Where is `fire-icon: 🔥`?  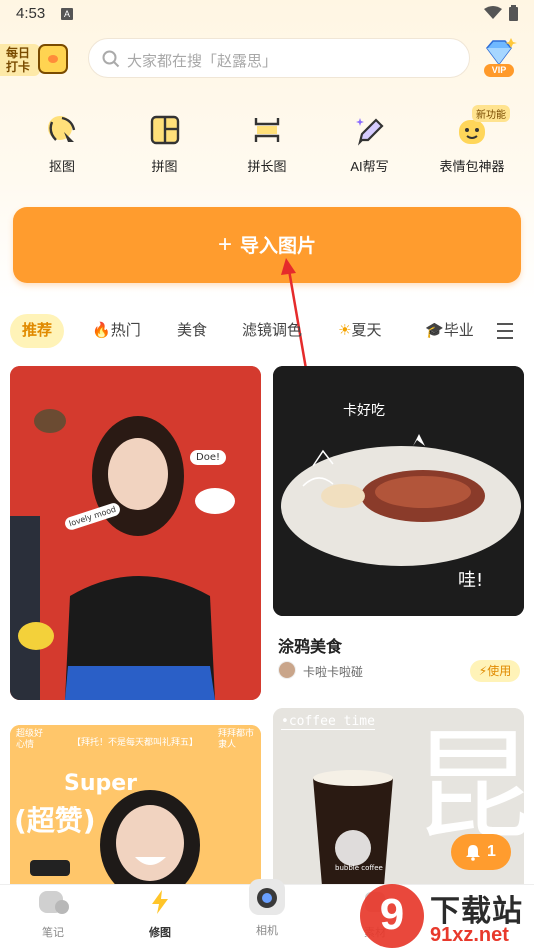 fire-icon: 🔥 is located at coordinates (101, 330).